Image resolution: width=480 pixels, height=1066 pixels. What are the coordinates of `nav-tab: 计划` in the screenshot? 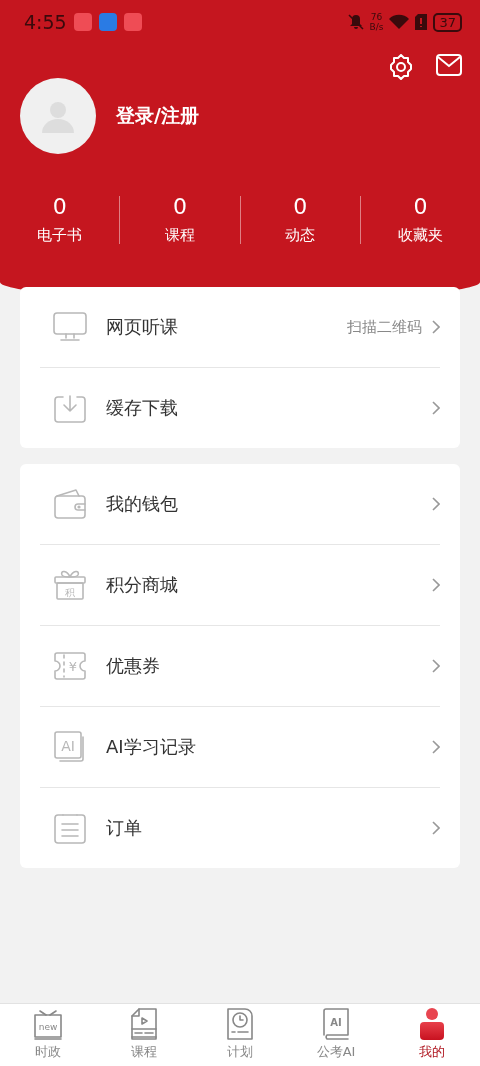 It's located at (240, 1035).